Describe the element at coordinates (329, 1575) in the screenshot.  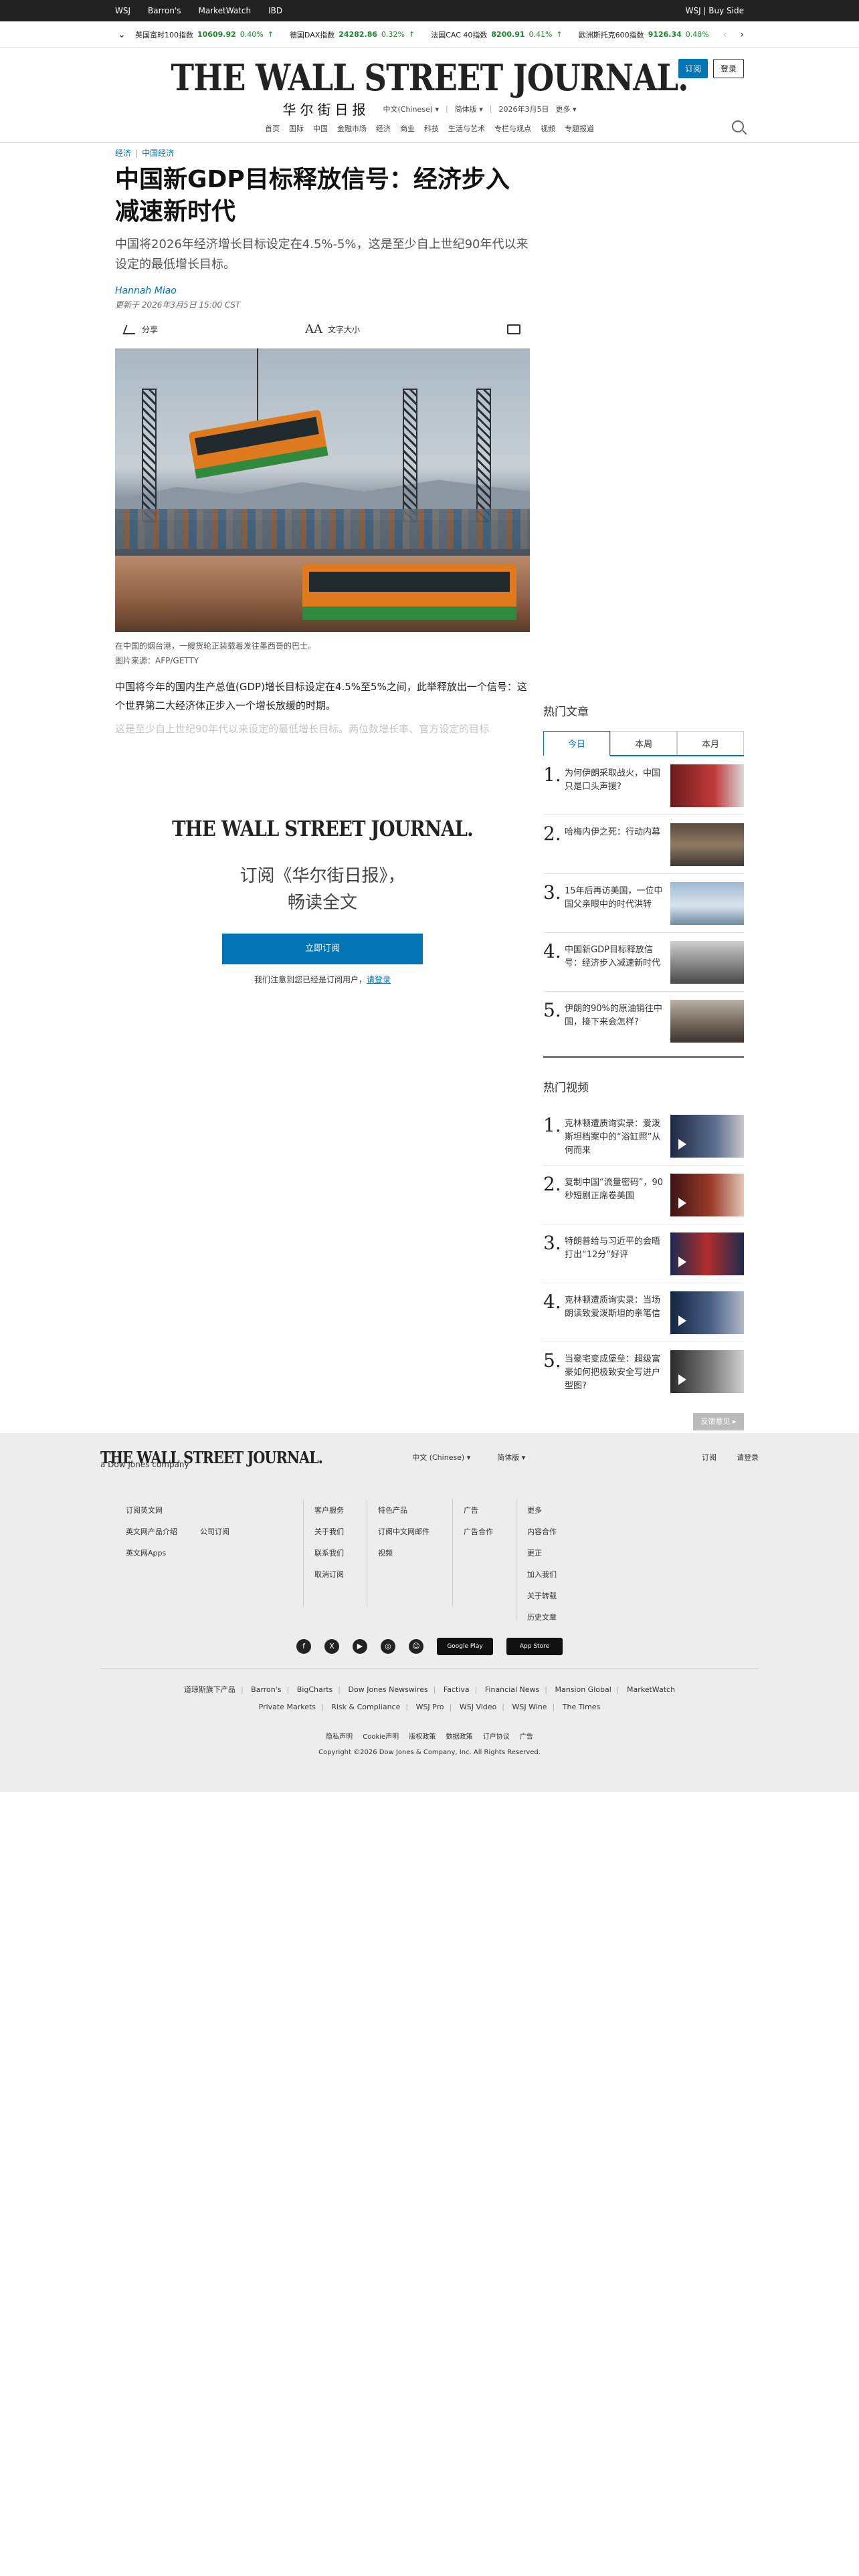
I see `footer-link: 取消订阅` at that location.